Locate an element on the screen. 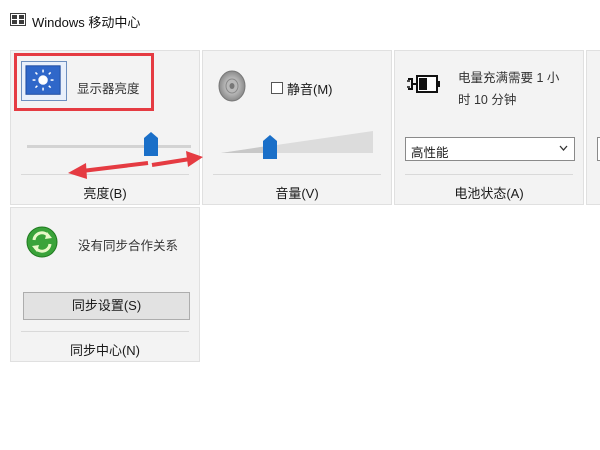 This screenshot has width=600, height=450. sync-settings-button: 同步设置(S) is located at coordinates (106, 306).